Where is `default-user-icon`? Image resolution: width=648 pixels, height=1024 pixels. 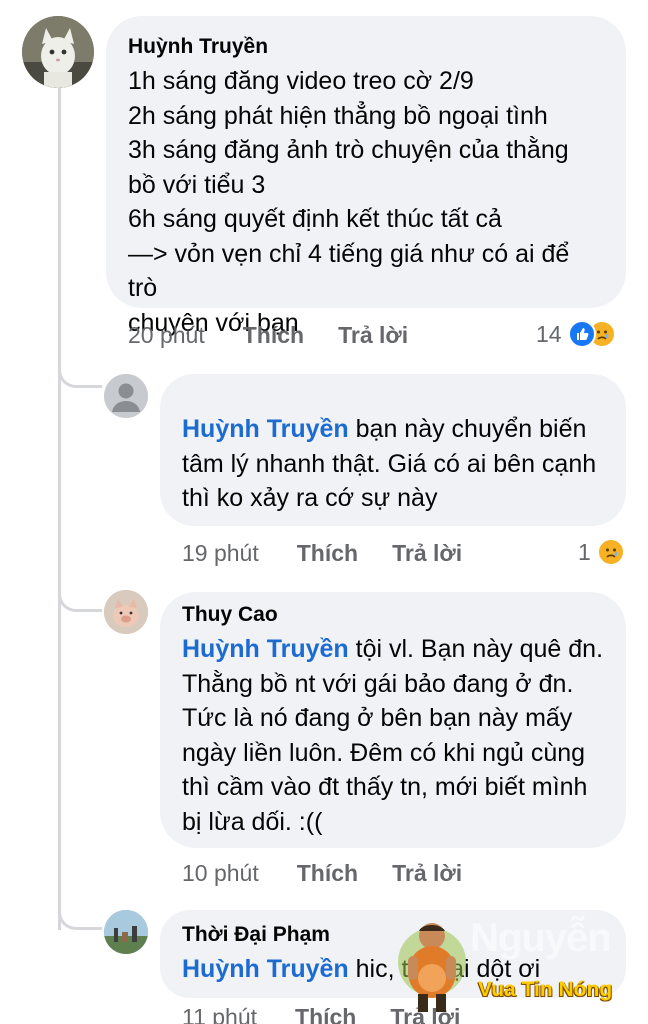
default-user-icon is located at coordinates (126, 396).